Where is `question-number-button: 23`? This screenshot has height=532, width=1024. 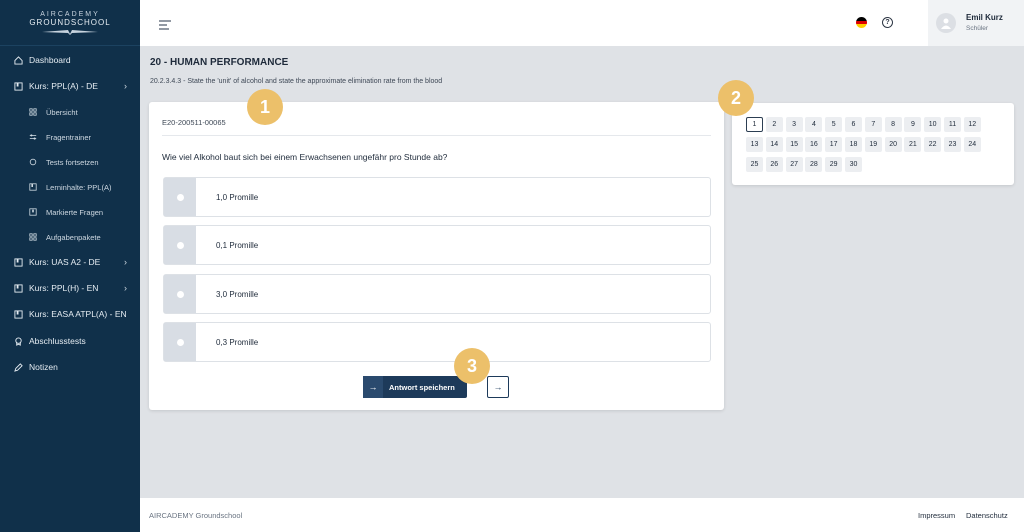
question-number-button: 23 is located at coordinates (952, 144).